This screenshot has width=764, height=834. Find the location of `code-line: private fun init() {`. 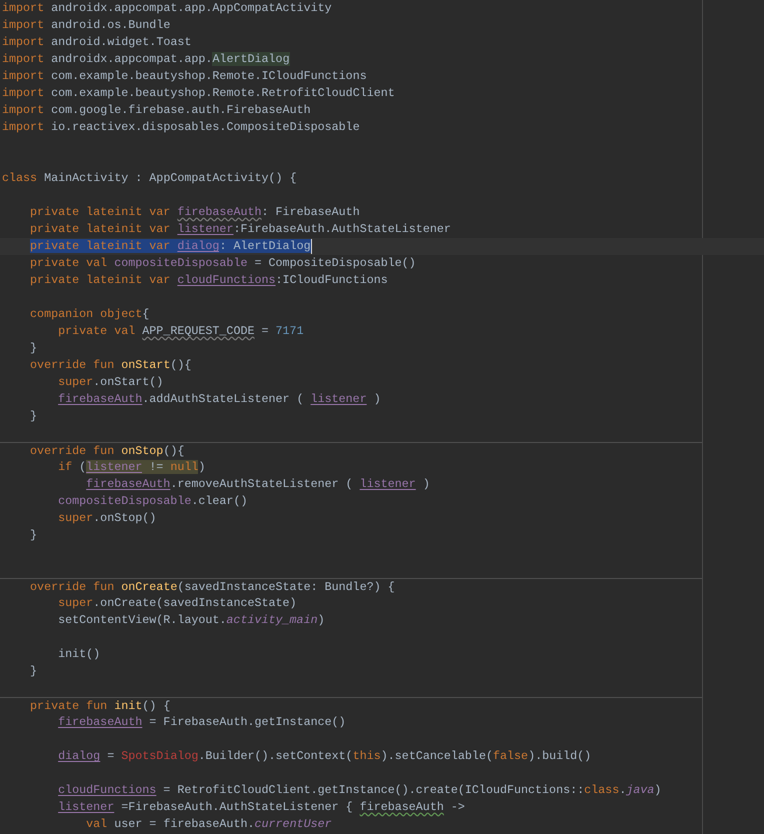

code-line: private fun init() { is located at coordinates (100, 706).